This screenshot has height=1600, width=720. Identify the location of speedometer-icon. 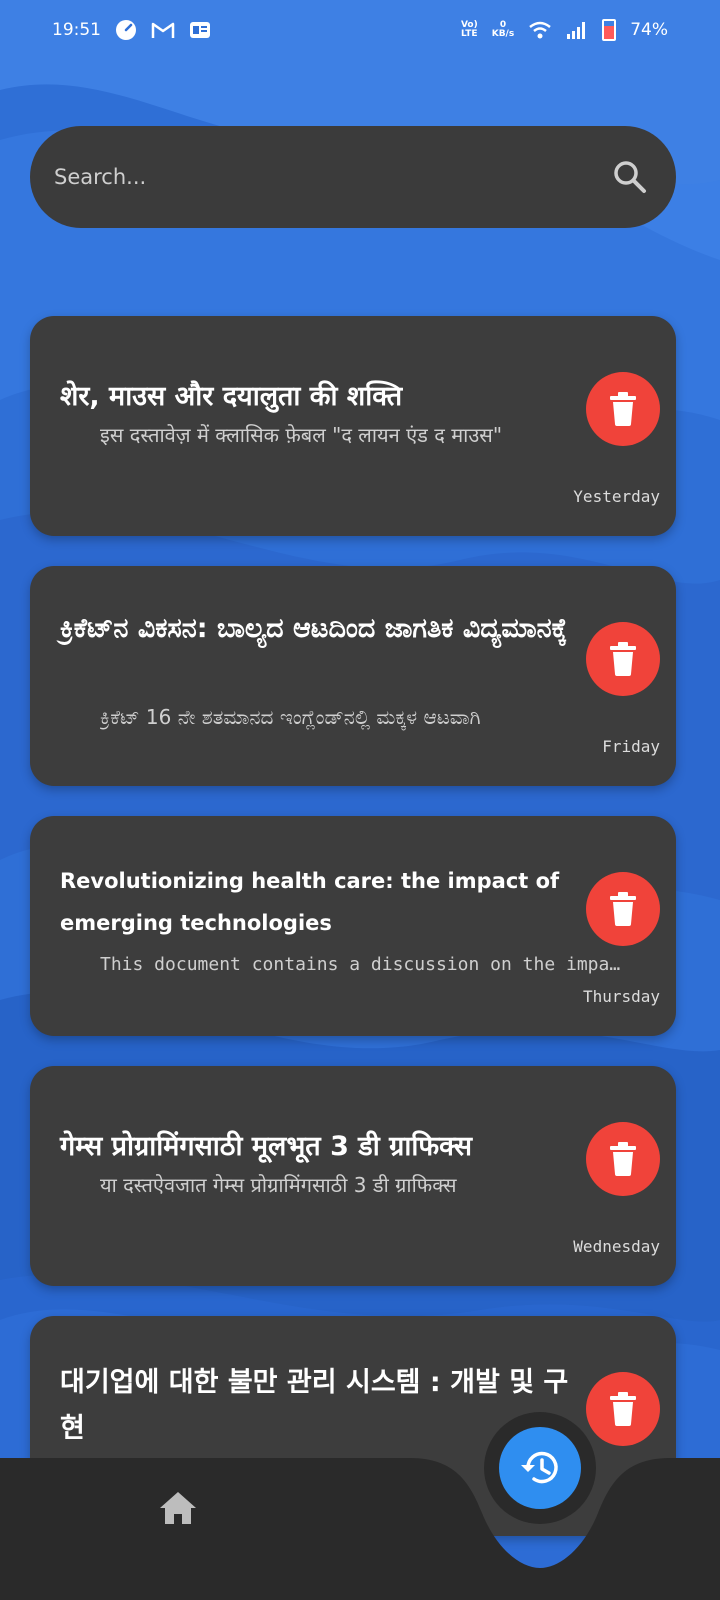
(126, 30).